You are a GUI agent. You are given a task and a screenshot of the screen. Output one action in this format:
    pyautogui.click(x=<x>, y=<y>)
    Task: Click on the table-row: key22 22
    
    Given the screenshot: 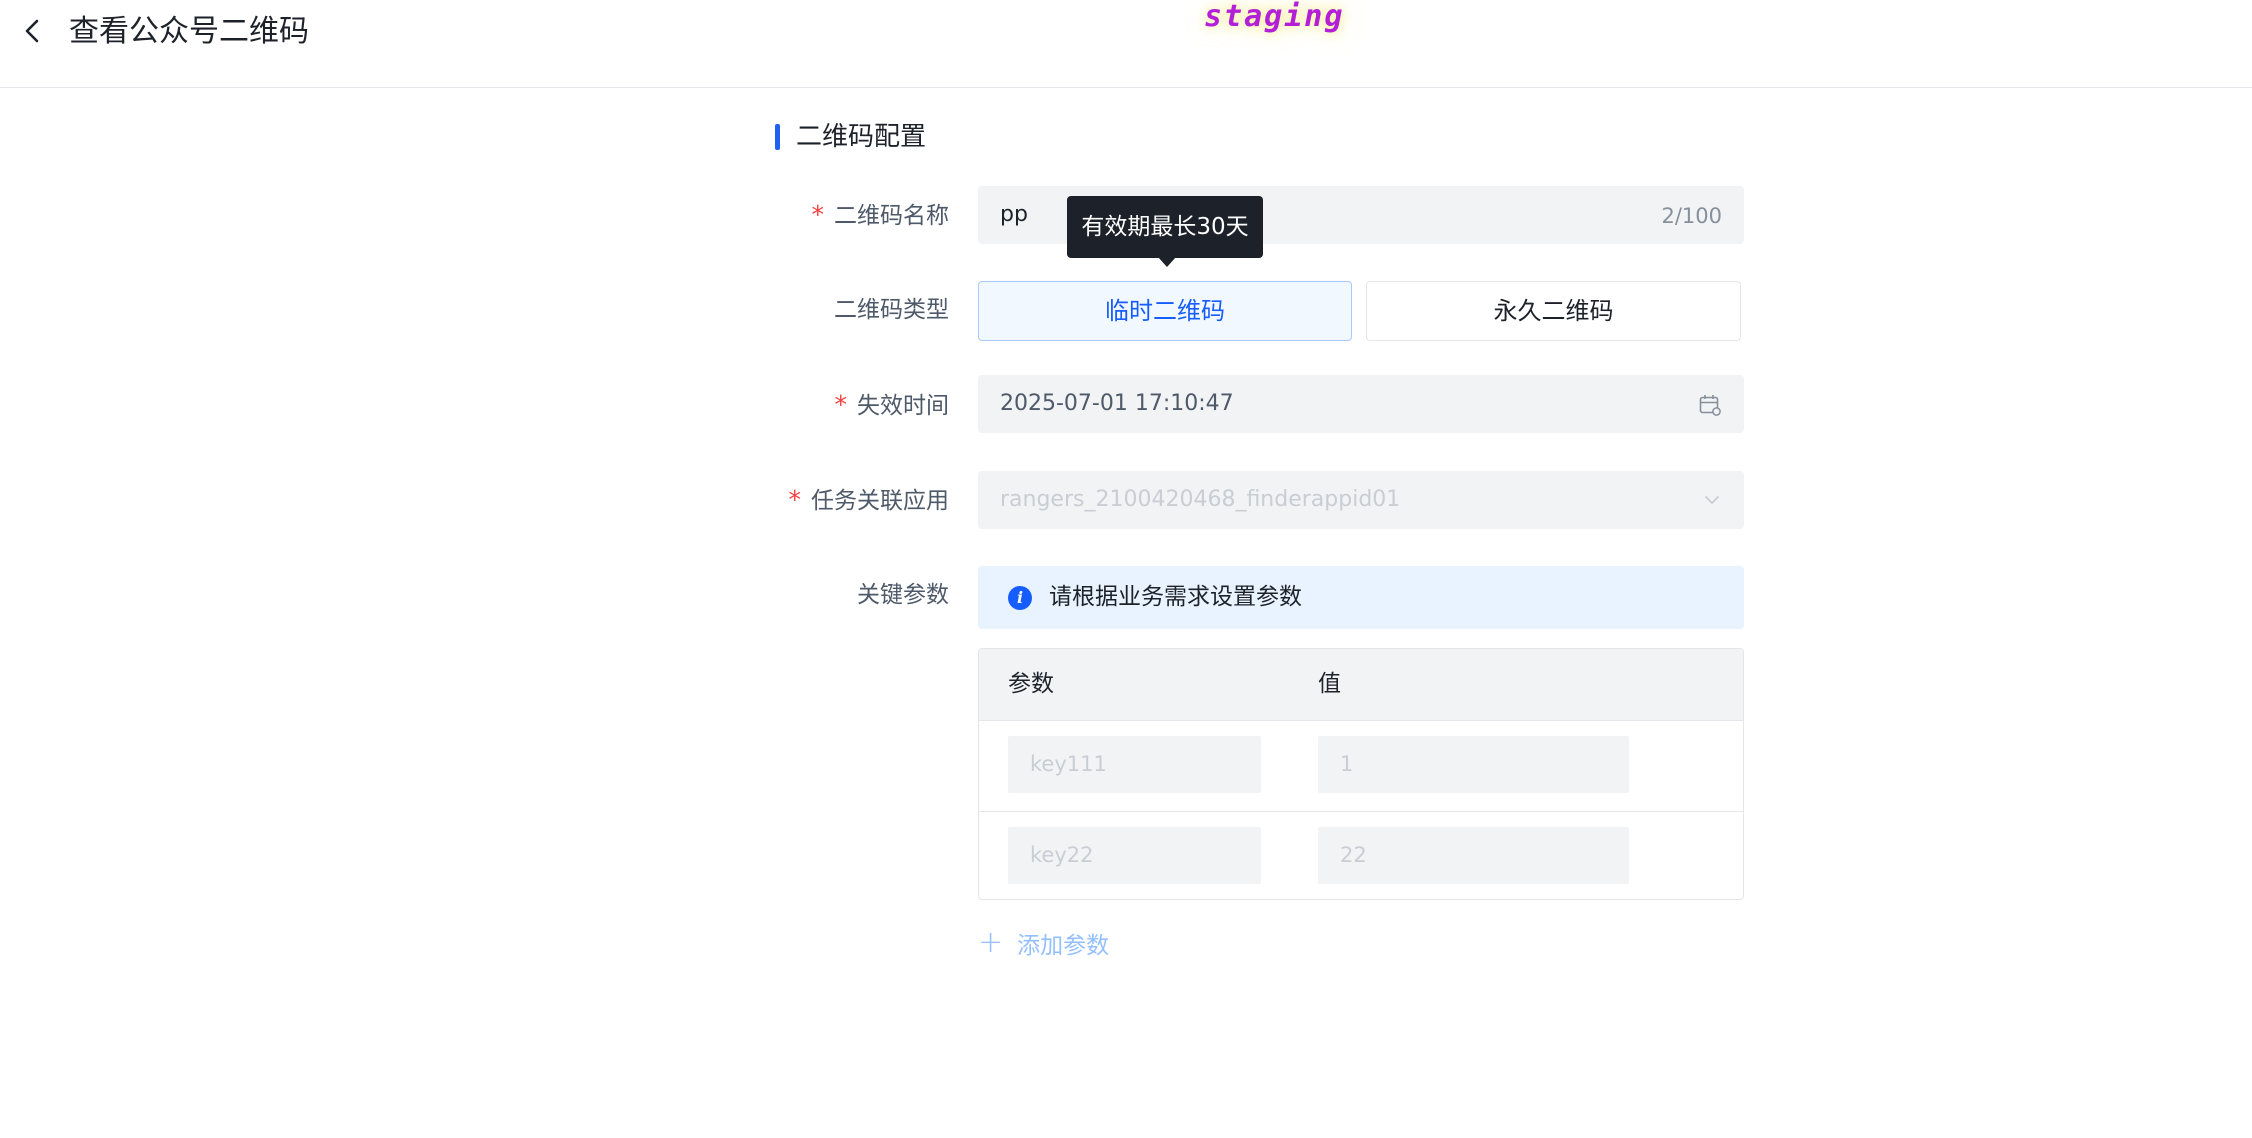 What is the action you would take?
    pyautogui.click(x=1361, y=855)
    